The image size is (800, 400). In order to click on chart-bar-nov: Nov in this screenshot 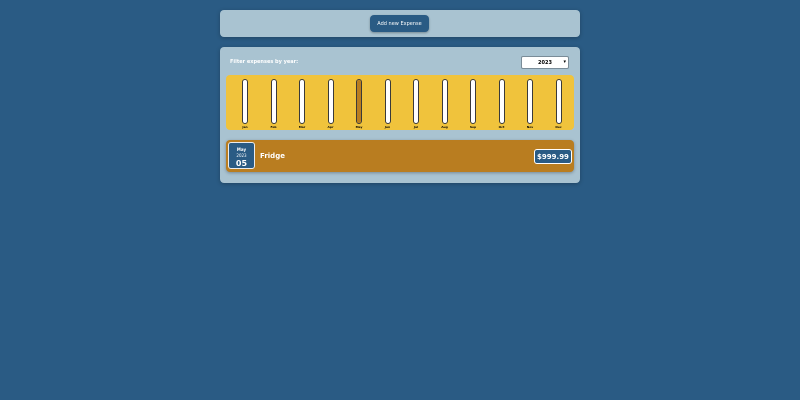, I will do `click(530, 104)`.